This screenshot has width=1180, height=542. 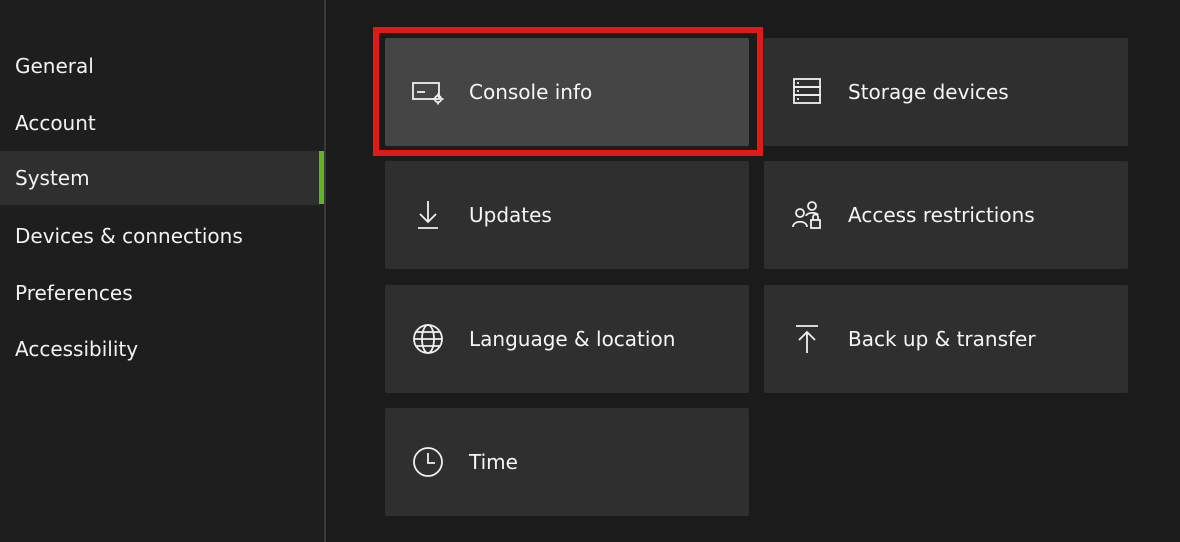 I want to click on tile-access-restrictions: Access restrictions, so click(x=946, y=215).